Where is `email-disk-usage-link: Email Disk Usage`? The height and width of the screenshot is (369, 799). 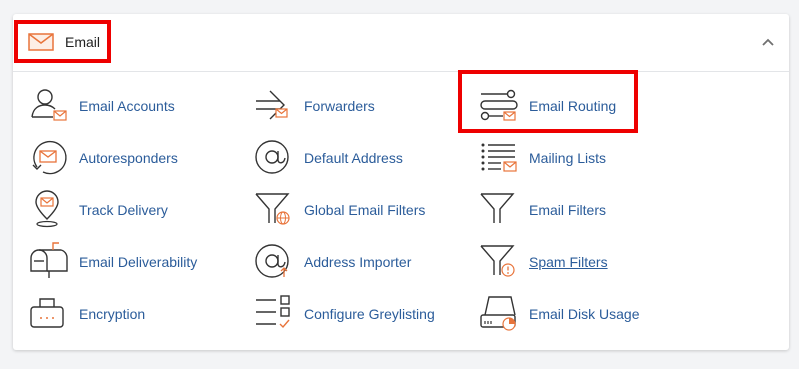
email-disk-usage-link: Email Disk Usage is located at coordinates (577, 313).